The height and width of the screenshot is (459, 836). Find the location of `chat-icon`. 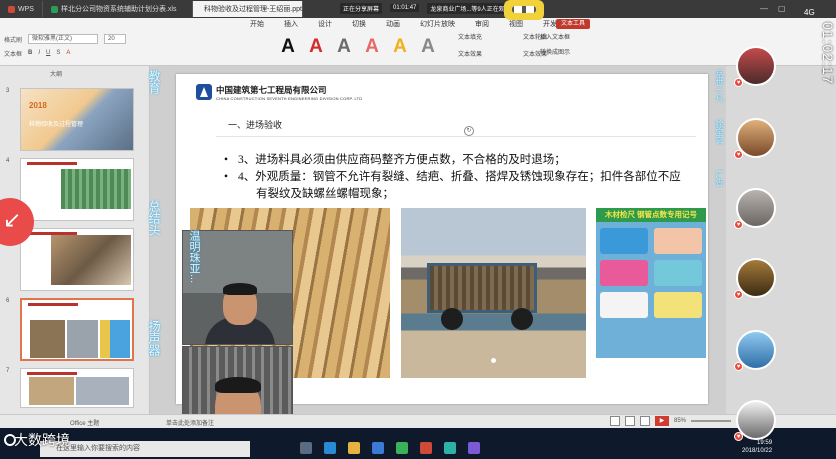

chat-icon is located at coordinates (402, 448).